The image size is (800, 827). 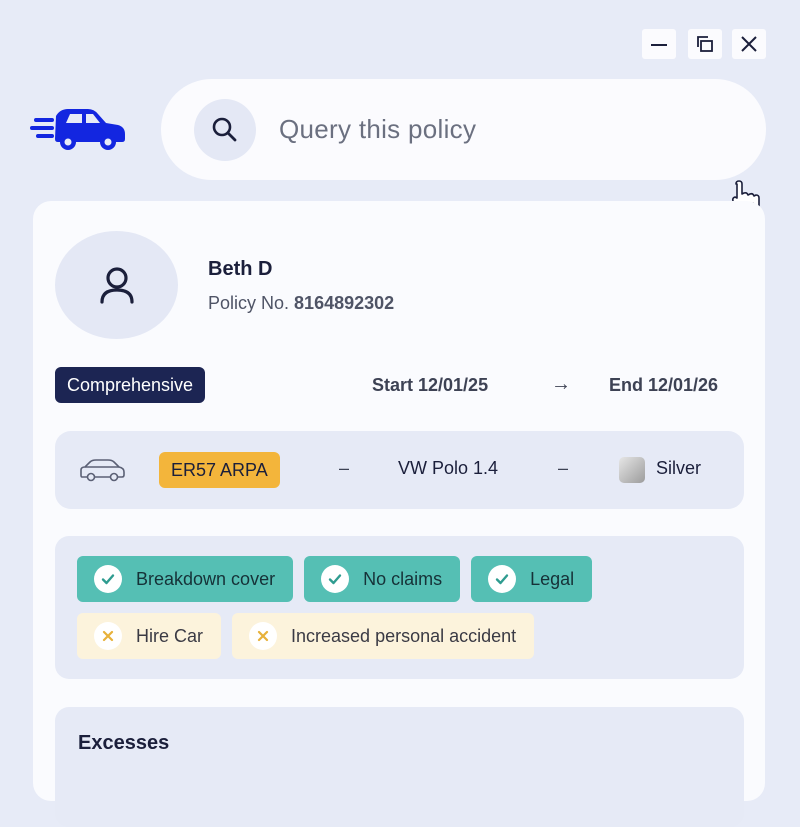 What do you see at coordinates (377, 129) in the screenshot?
I see `search-input: Query this policy` at bounding box center [377, 129].